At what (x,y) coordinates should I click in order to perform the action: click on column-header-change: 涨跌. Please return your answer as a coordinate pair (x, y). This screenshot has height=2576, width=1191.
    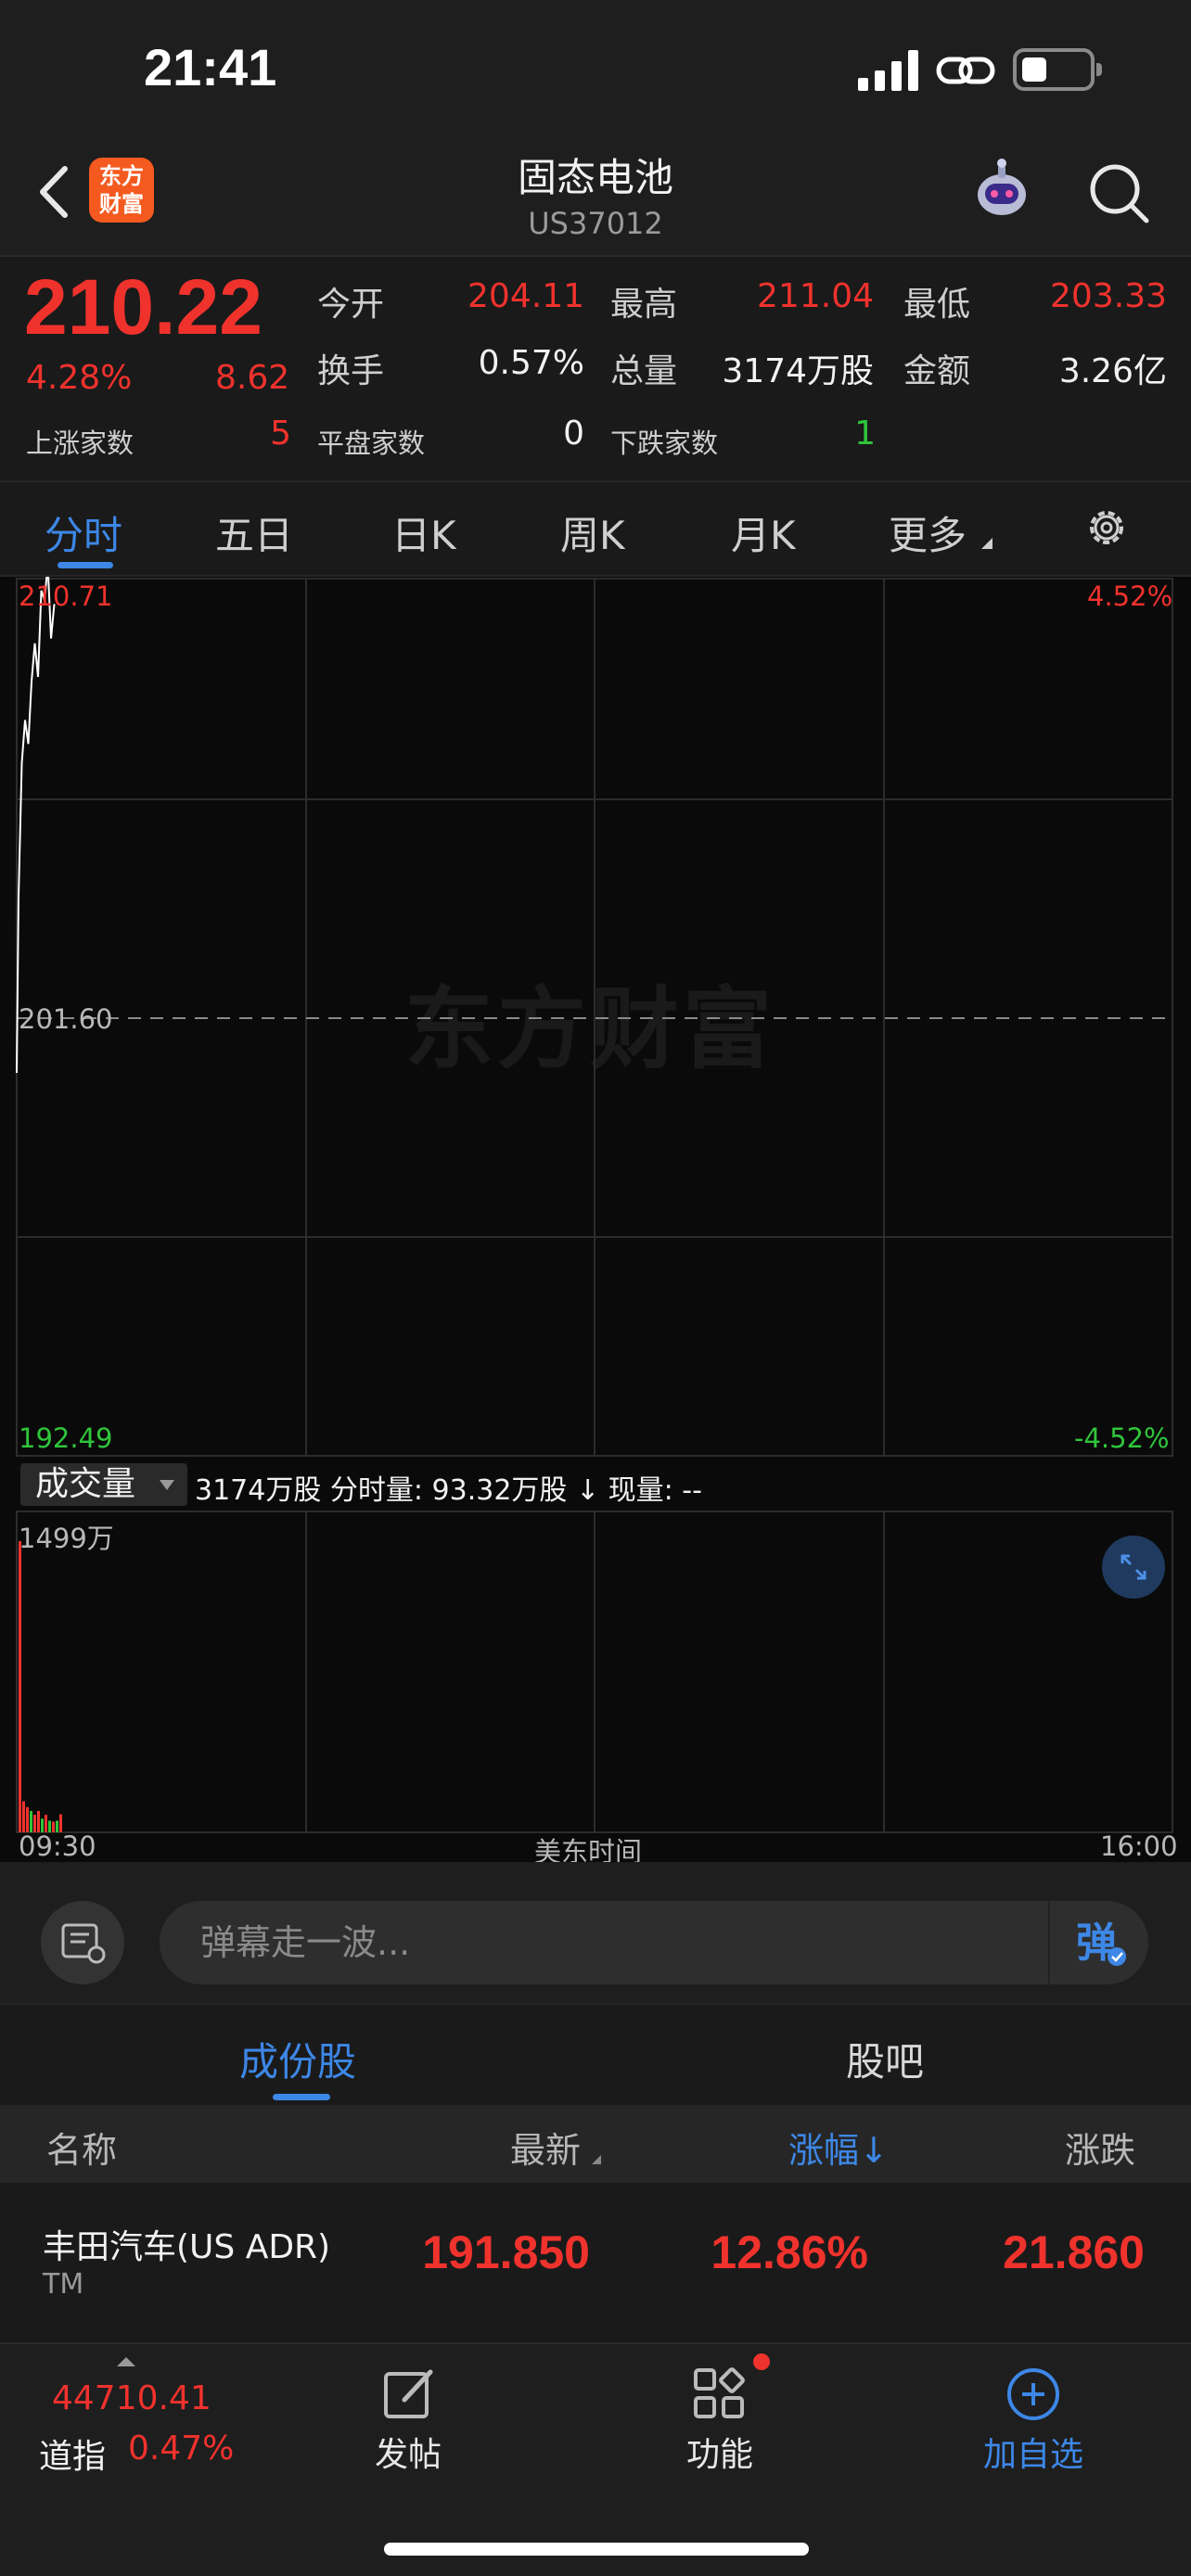
    Looking at the image, I should click on (1100, 2147).